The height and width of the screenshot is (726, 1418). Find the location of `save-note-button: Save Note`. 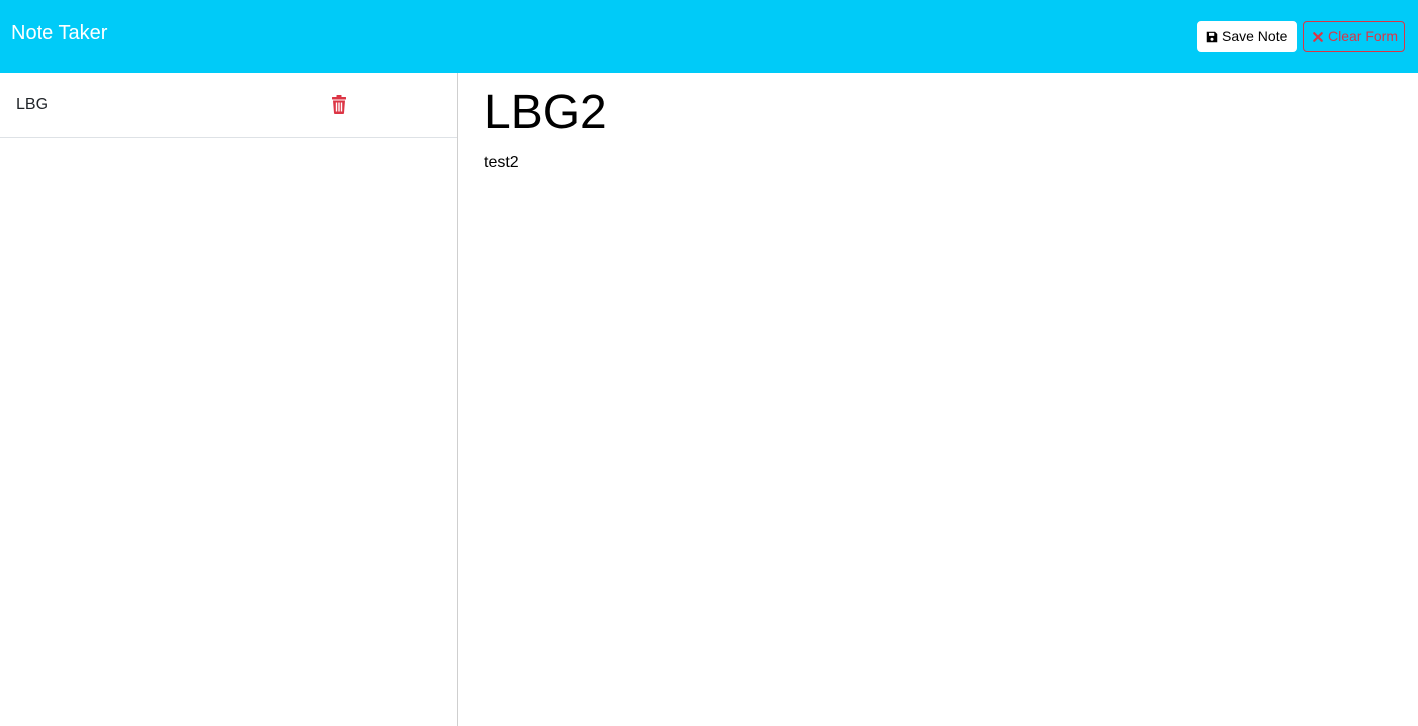

save-note-button: Save Note is located at coordinates (1247, 36).